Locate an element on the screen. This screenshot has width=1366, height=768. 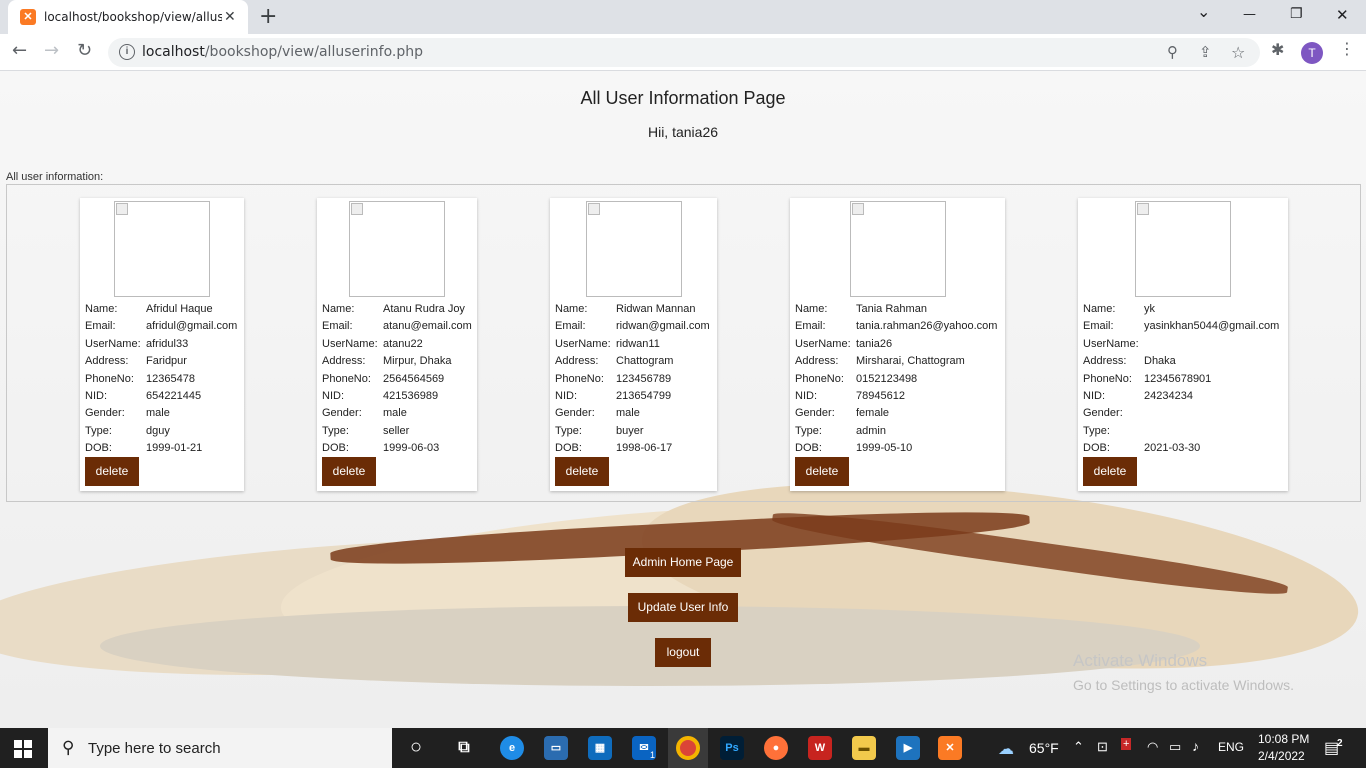
windows-start-icon is located at coordinates (23, 749).